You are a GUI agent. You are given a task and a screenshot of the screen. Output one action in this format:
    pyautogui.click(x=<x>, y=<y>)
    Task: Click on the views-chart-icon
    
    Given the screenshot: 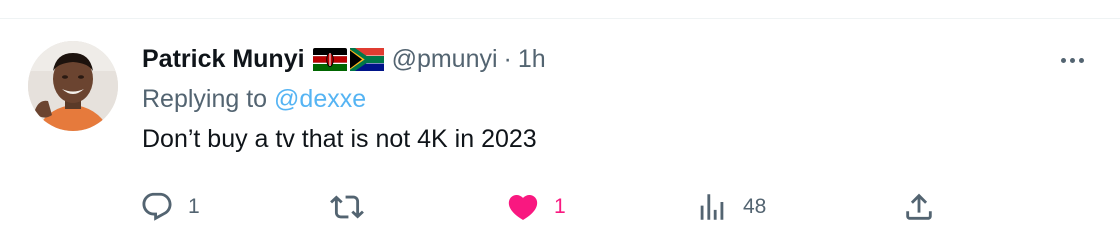 What is the action you would take?
    pyautogui.click(x=712, y=207)
    